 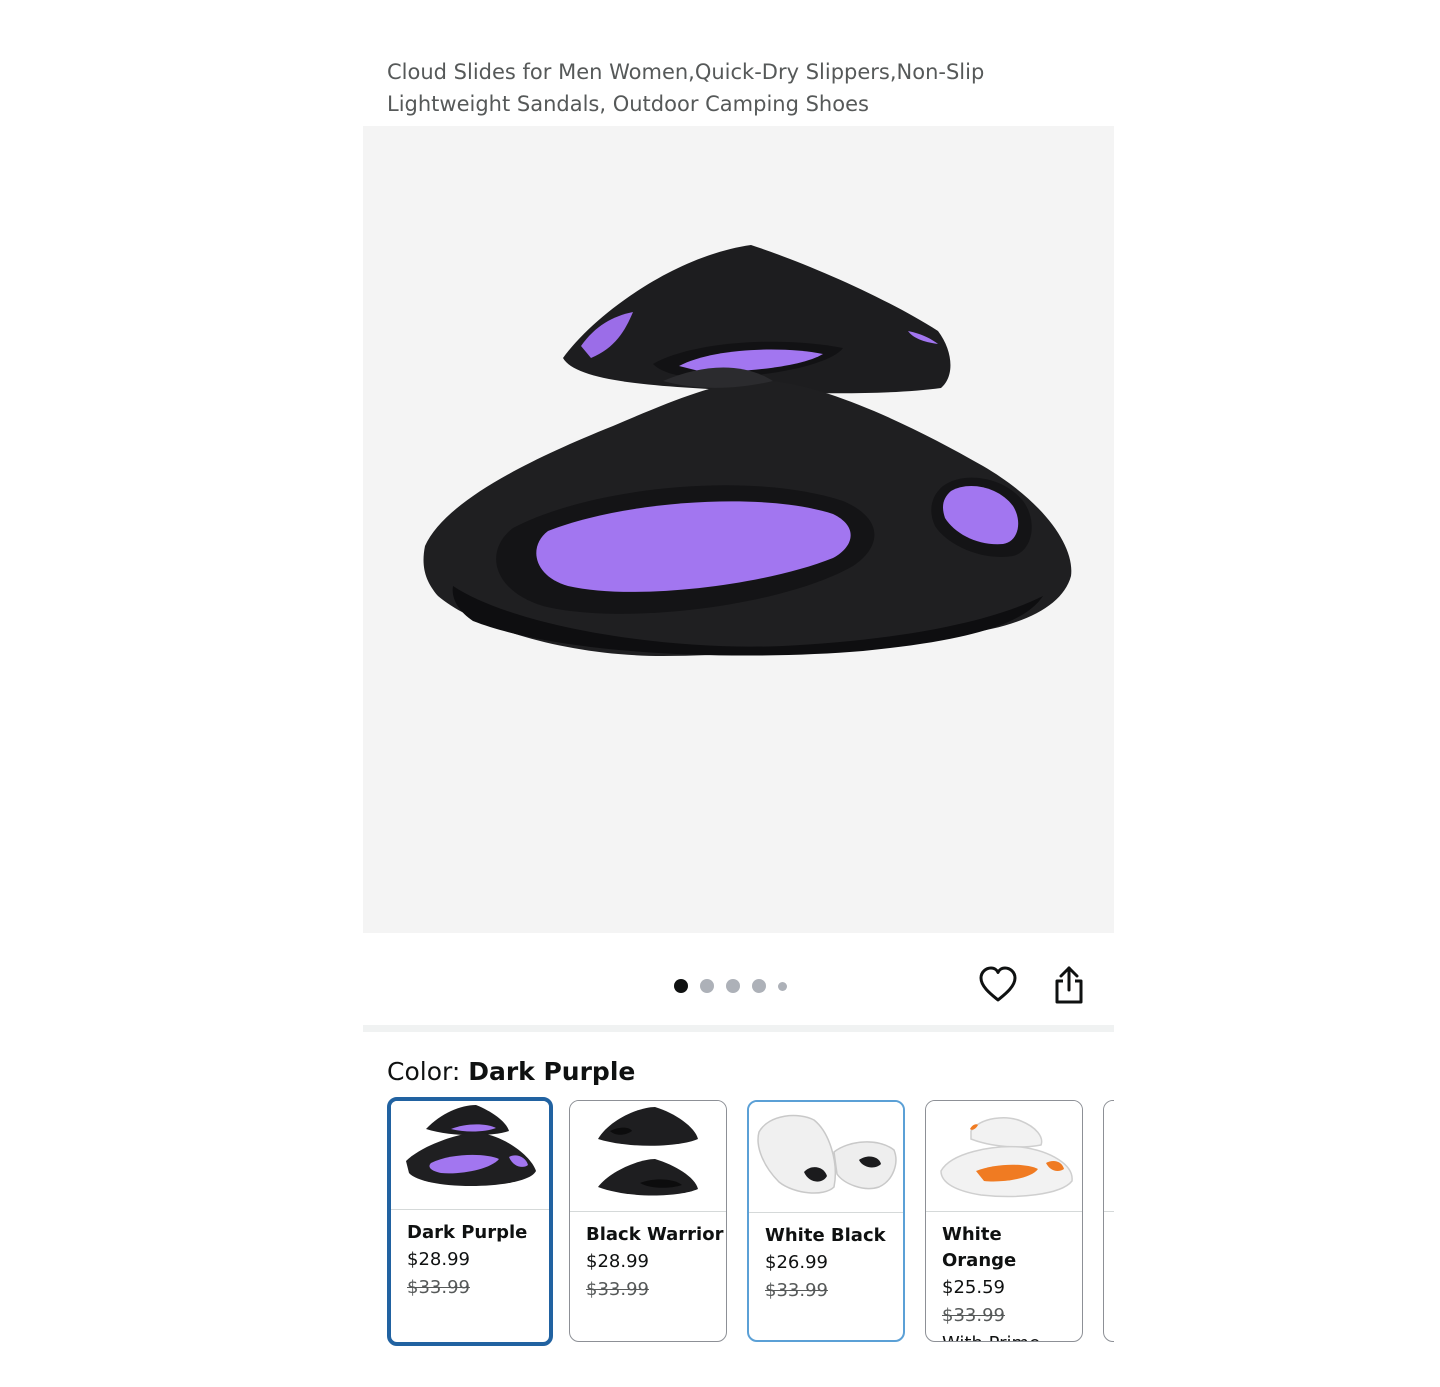 I want to click on heart-icon, so click(x=998, y=984).